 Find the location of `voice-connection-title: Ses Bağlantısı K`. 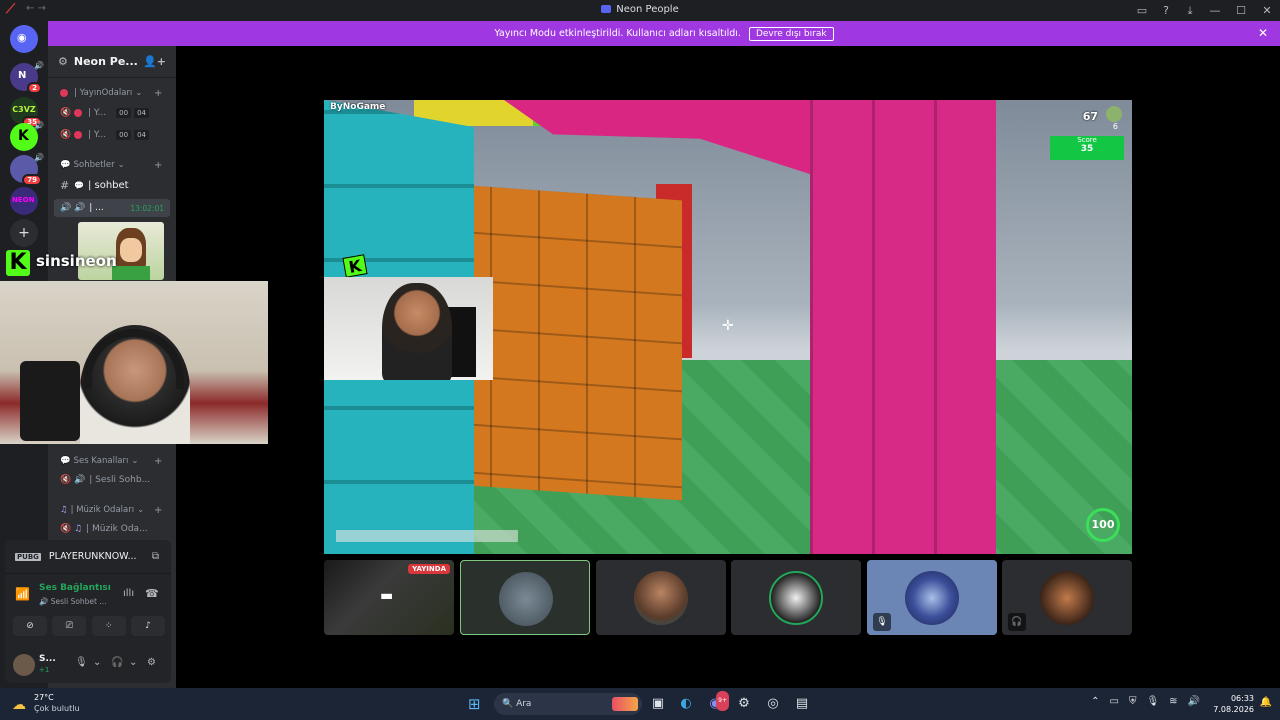

voice-connection-title: Ses Bağlantısı K is located at coordinates (75, 588).